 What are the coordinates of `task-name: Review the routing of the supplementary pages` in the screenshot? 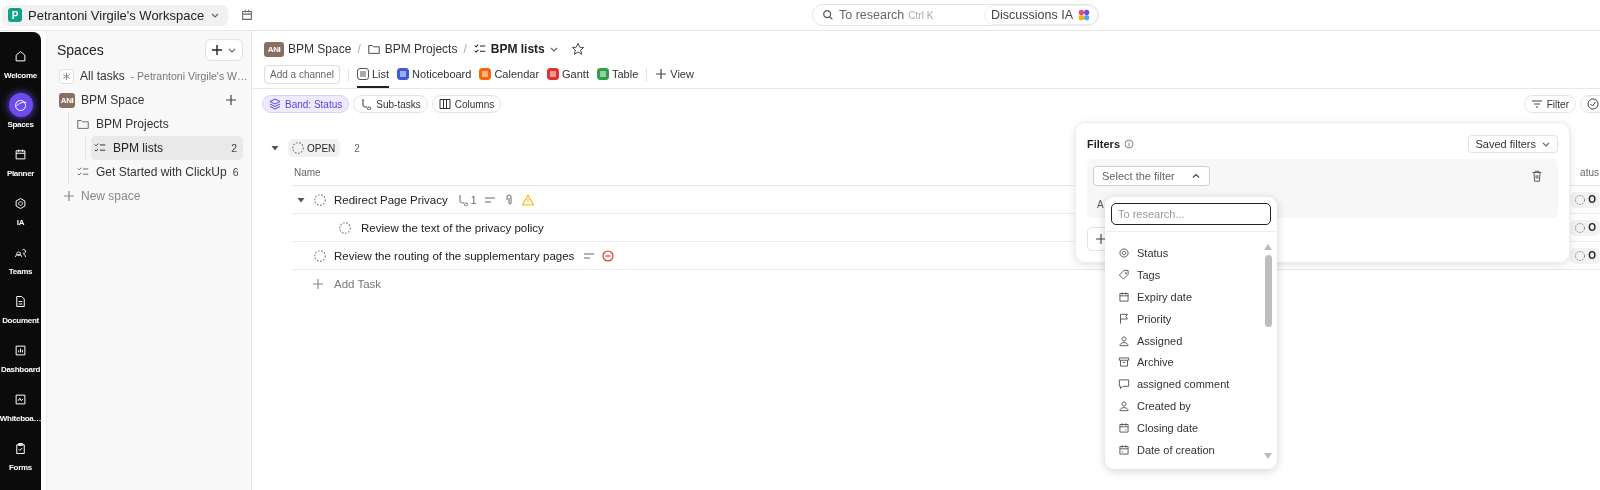 It's located at (454, 255).